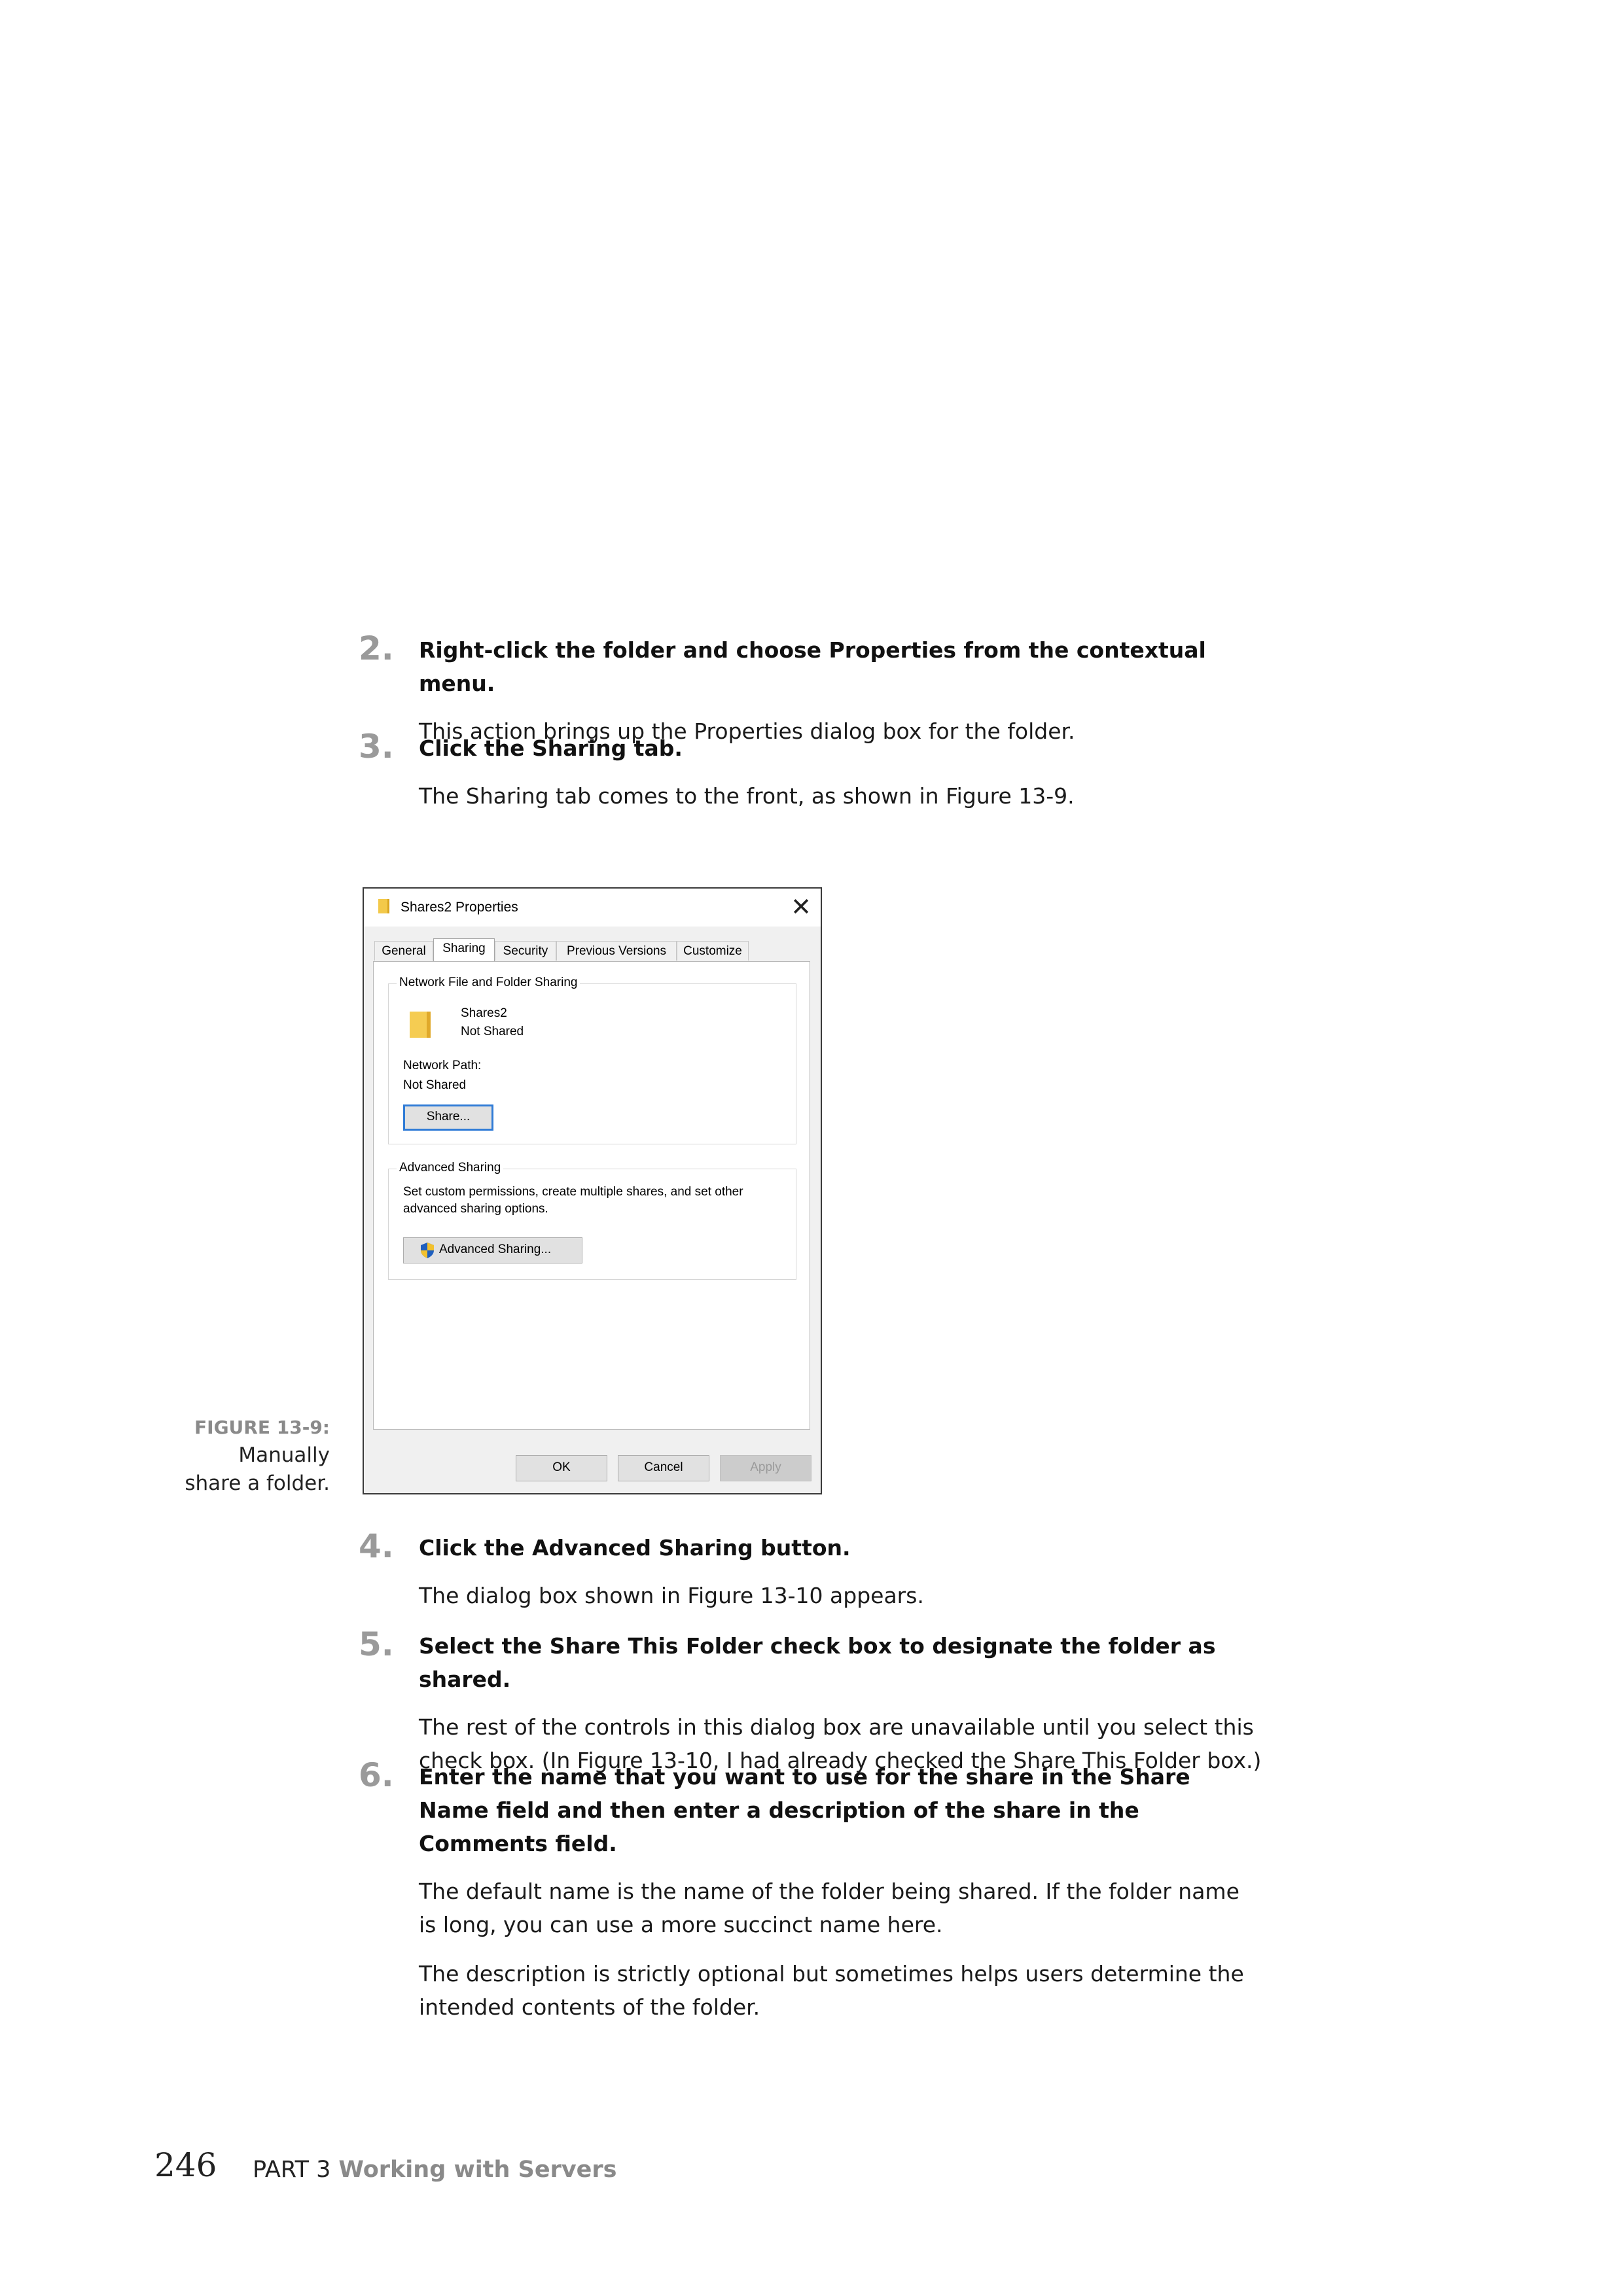 The image size is (1623, 2296). Describe the element at coordinates (376, 648) in the screenshot. I see `step-number: 2.` at that location.